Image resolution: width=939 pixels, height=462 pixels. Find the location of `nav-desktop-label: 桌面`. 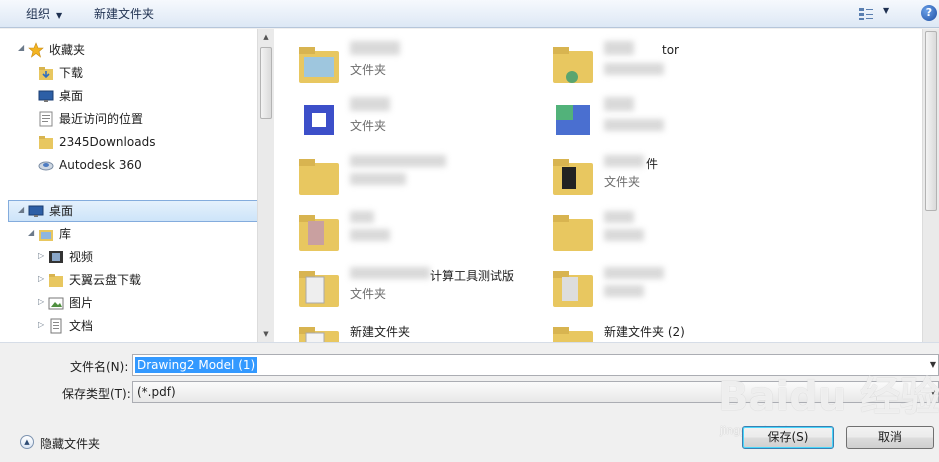

nav-desktop-label: 桌面 is located at coordinates (61, 211).